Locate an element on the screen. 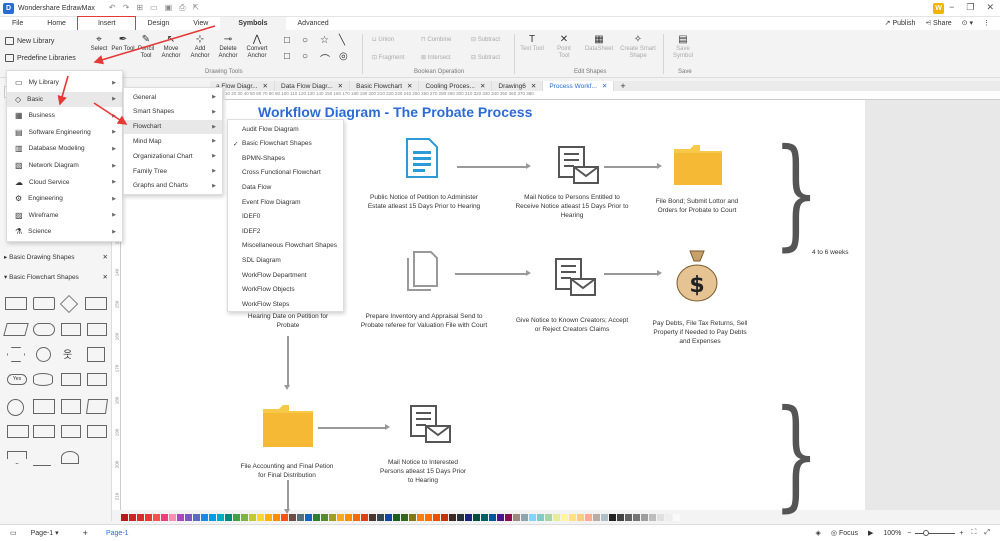 This screenshot has width=1000, height=541. library-item: ☁ Cloud Service ▶ is located at coordinates (64, 182).